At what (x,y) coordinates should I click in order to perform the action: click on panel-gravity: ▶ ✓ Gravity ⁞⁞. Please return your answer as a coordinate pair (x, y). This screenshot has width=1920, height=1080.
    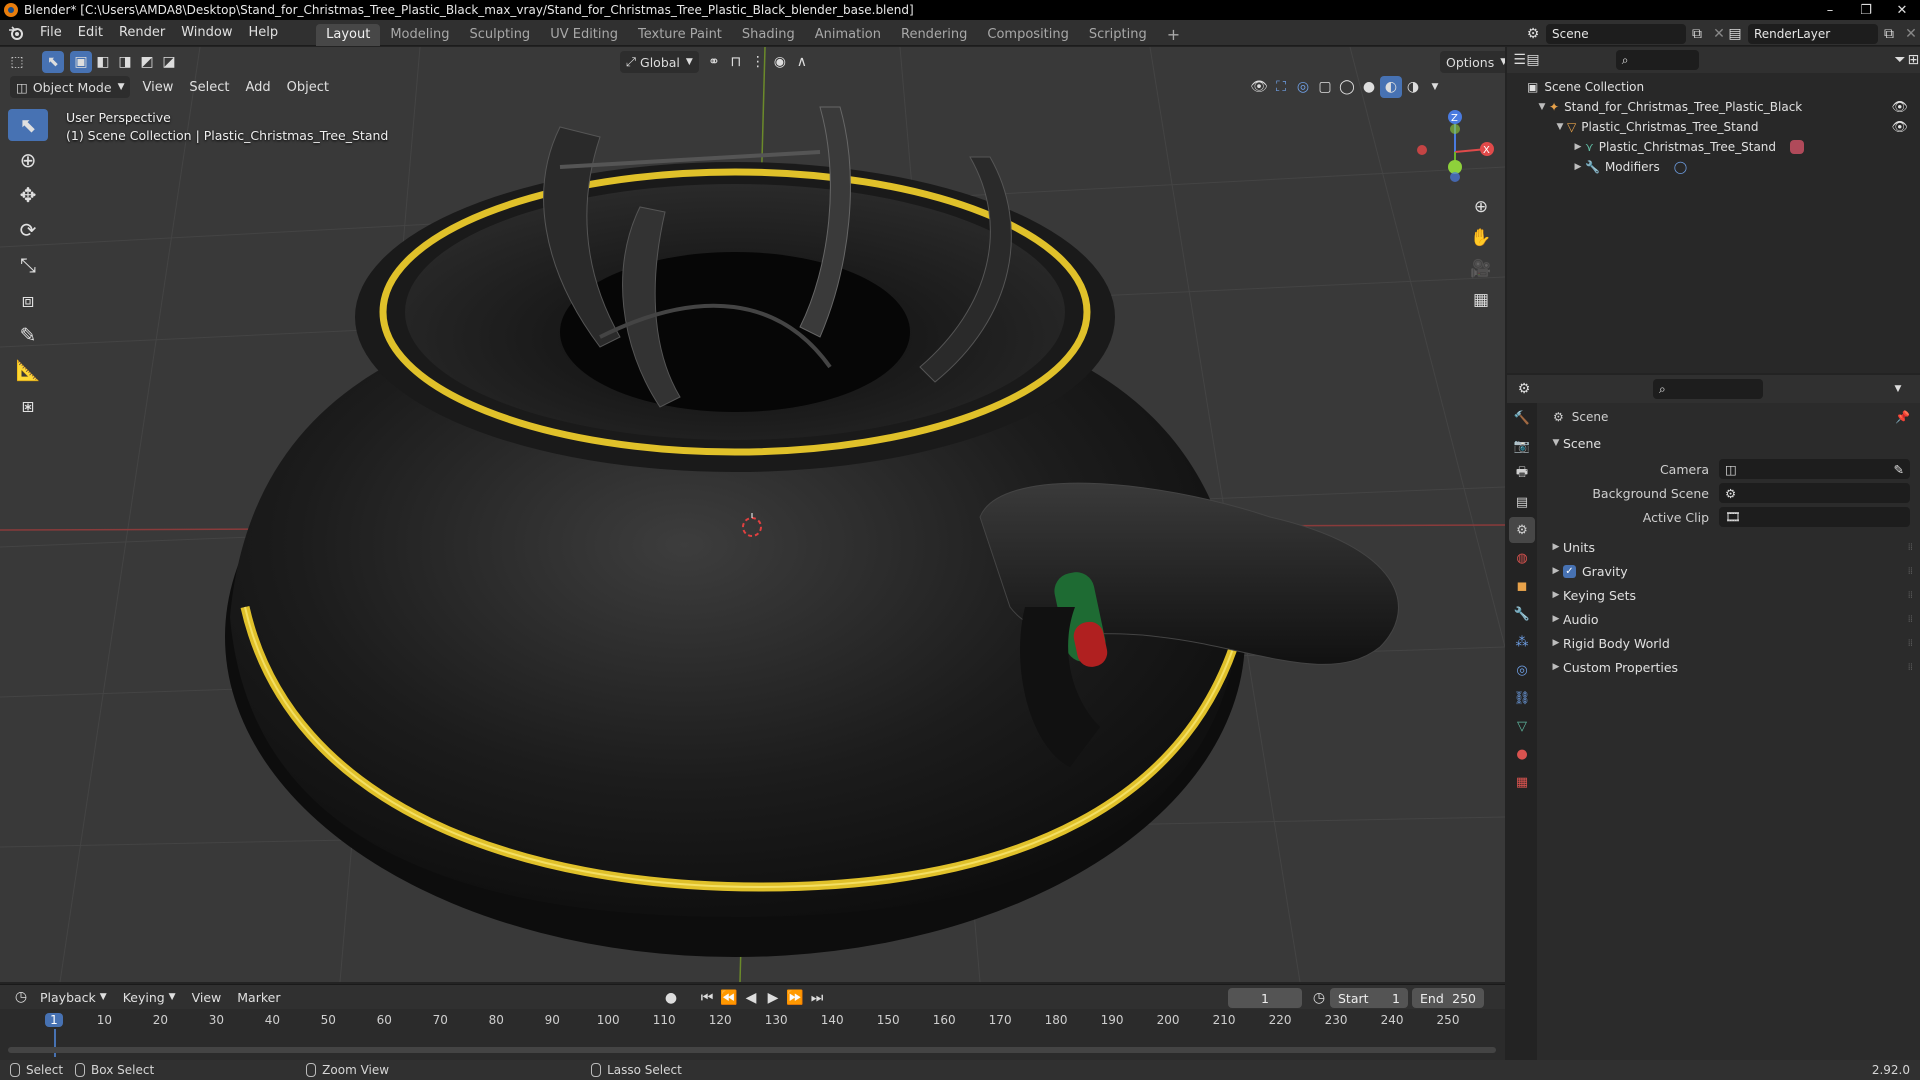
    Looking at the image, I should click on (1729, 571).